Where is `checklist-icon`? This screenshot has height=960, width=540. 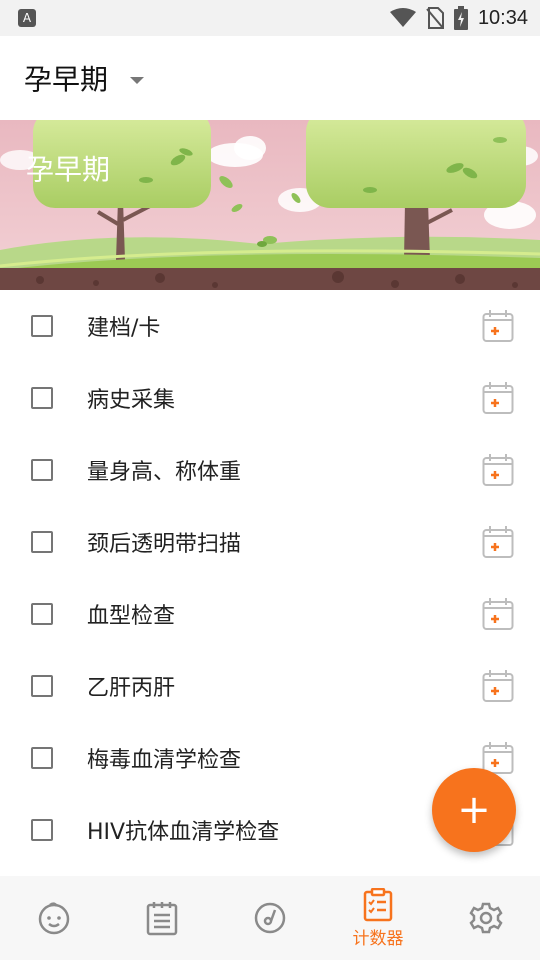 checklist-icon is located at coordinates (378, 904).